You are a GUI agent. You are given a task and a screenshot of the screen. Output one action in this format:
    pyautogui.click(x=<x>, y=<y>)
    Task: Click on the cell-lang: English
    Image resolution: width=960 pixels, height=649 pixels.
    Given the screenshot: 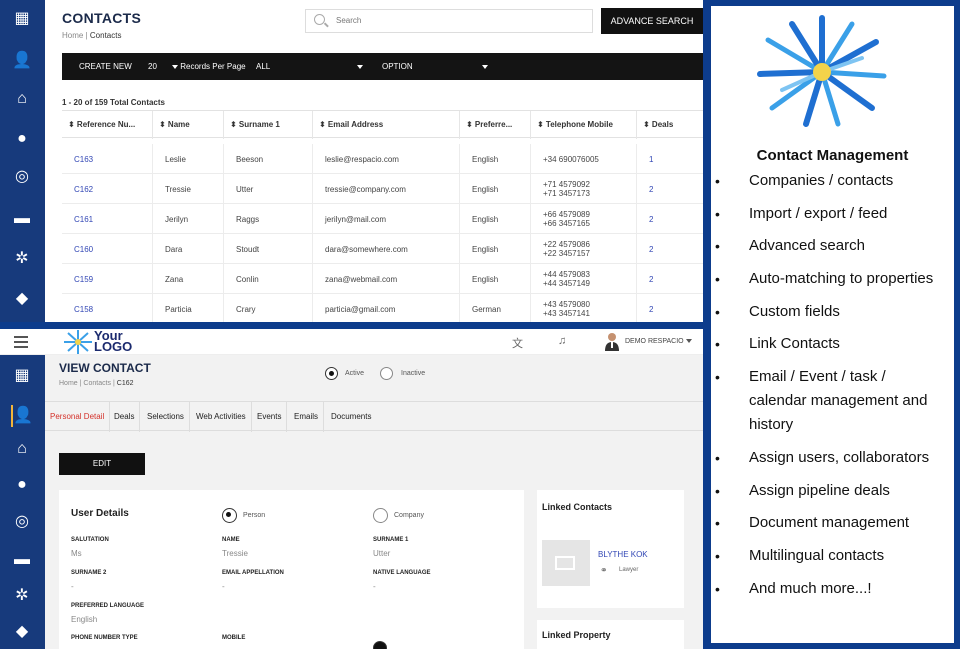 What is the action you would take?
    pyautogui.click(x=494, y=249)
    